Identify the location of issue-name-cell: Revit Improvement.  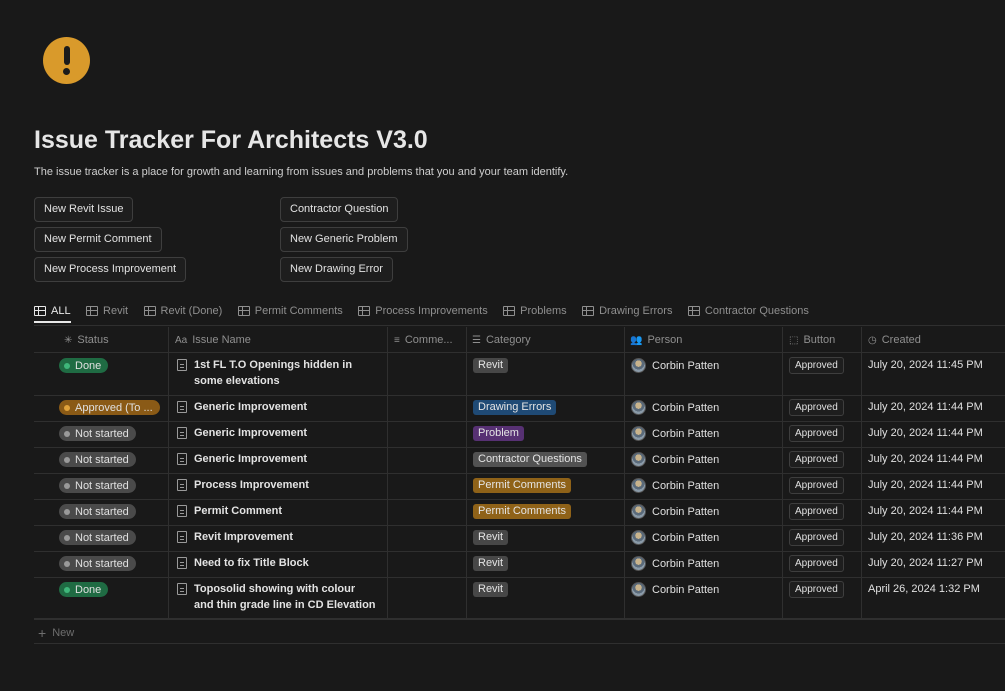
(277, 537).